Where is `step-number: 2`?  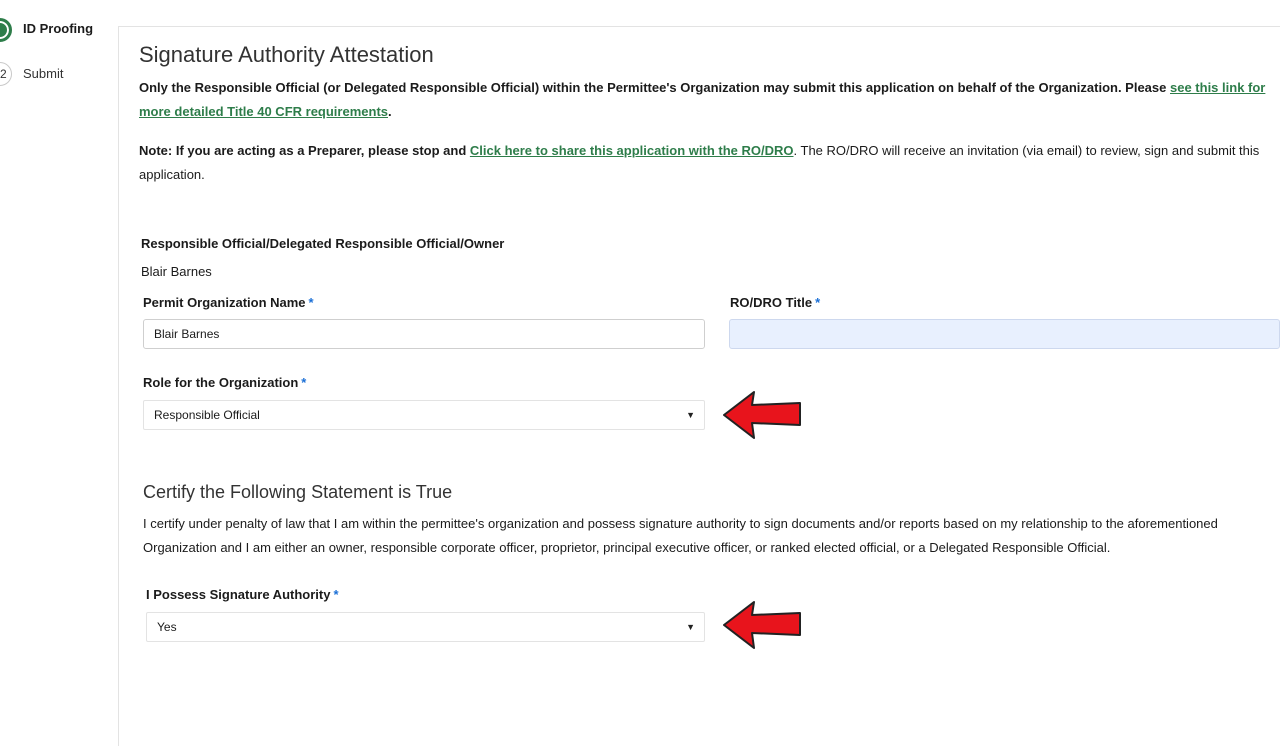
step-number: 2 is located at coordinates (3, 74).